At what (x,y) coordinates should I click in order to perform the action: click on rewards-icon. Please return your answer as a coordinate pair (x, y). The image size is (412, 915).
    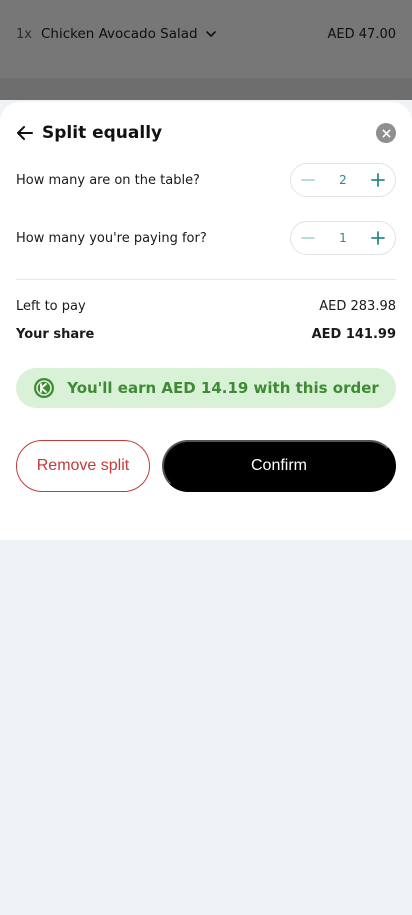
    Looking at the image, I should click on (44, 388).